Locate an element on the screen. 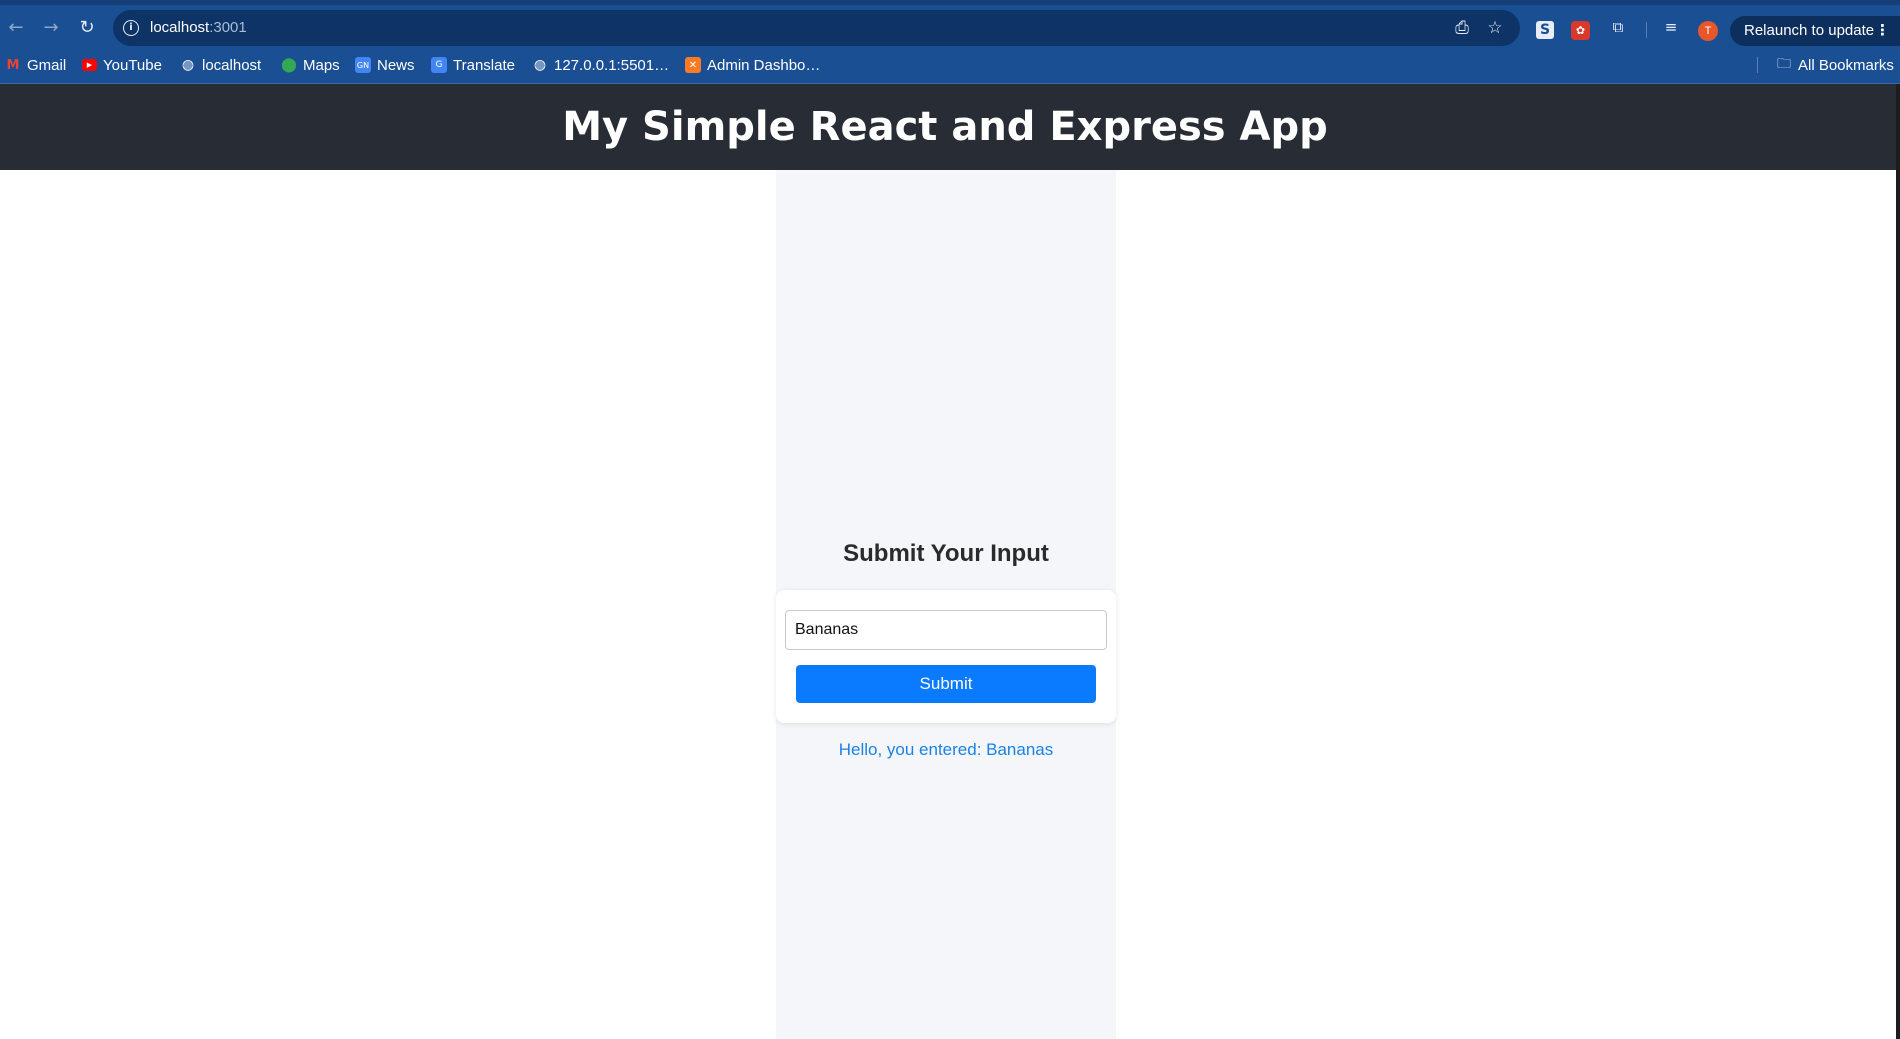 The image size is (1900, 1039). scrollbar-edge is located at coordinates (1898, 561).